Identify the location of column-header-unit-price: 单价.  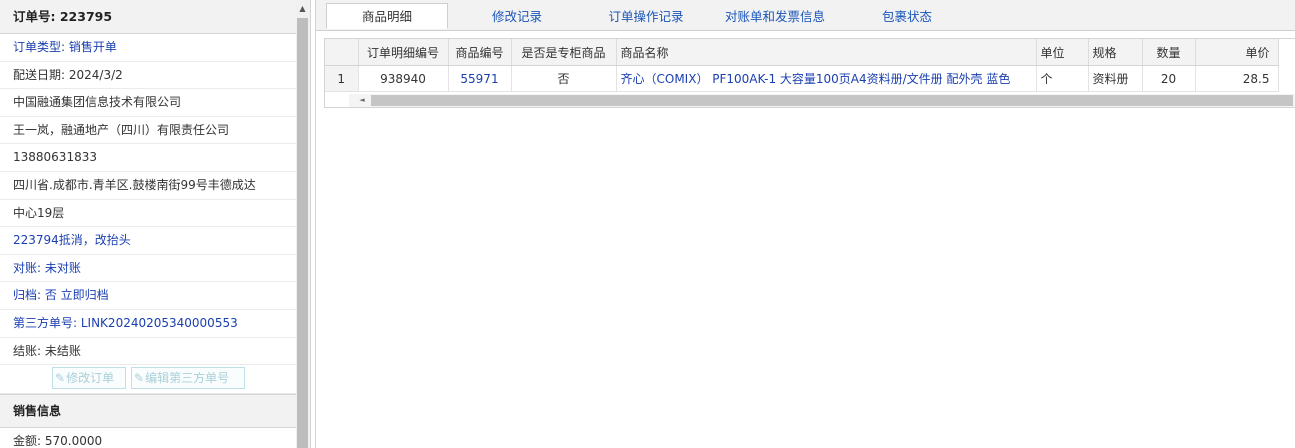
(1237, 52).